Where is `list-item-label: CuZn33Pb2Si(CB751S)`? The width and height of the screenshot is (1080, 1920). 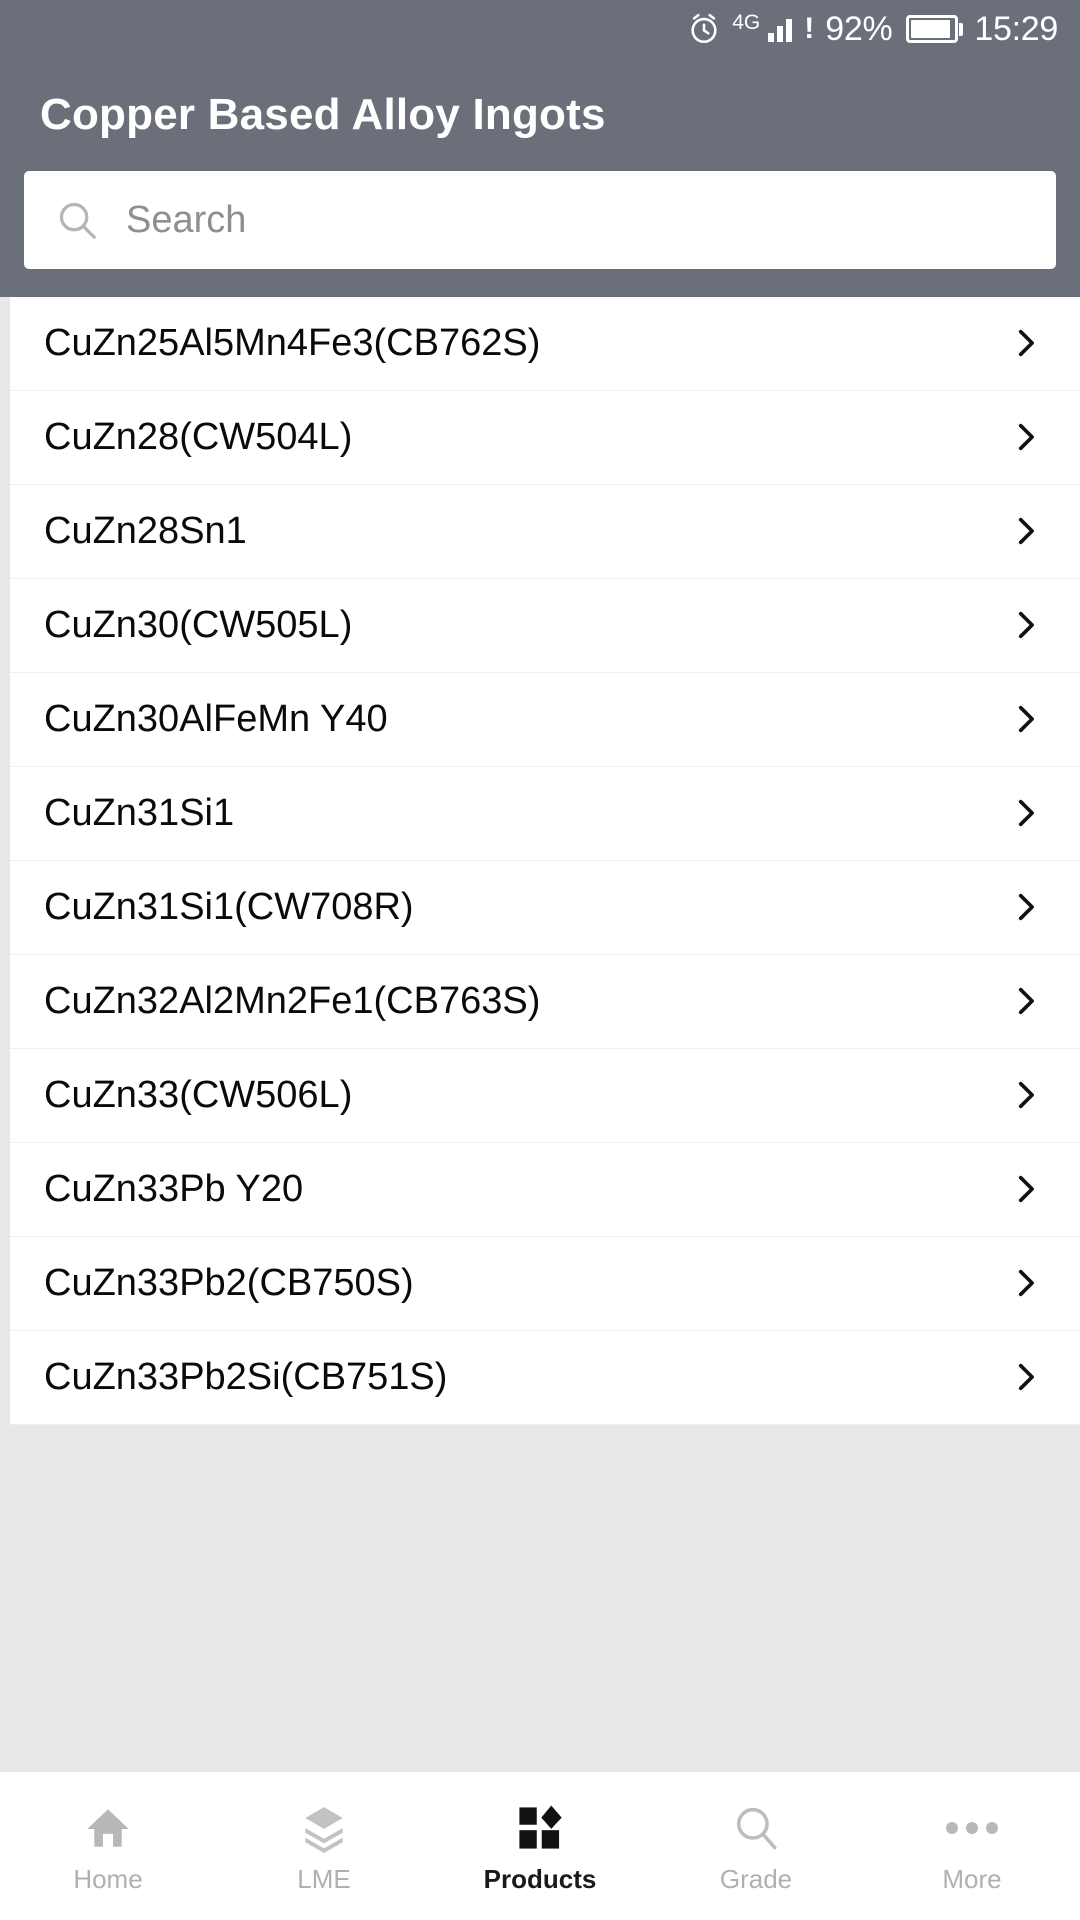
list-item-label: CuZn33Pb2Si(CB751S) is located at coordinates (246, 1377).